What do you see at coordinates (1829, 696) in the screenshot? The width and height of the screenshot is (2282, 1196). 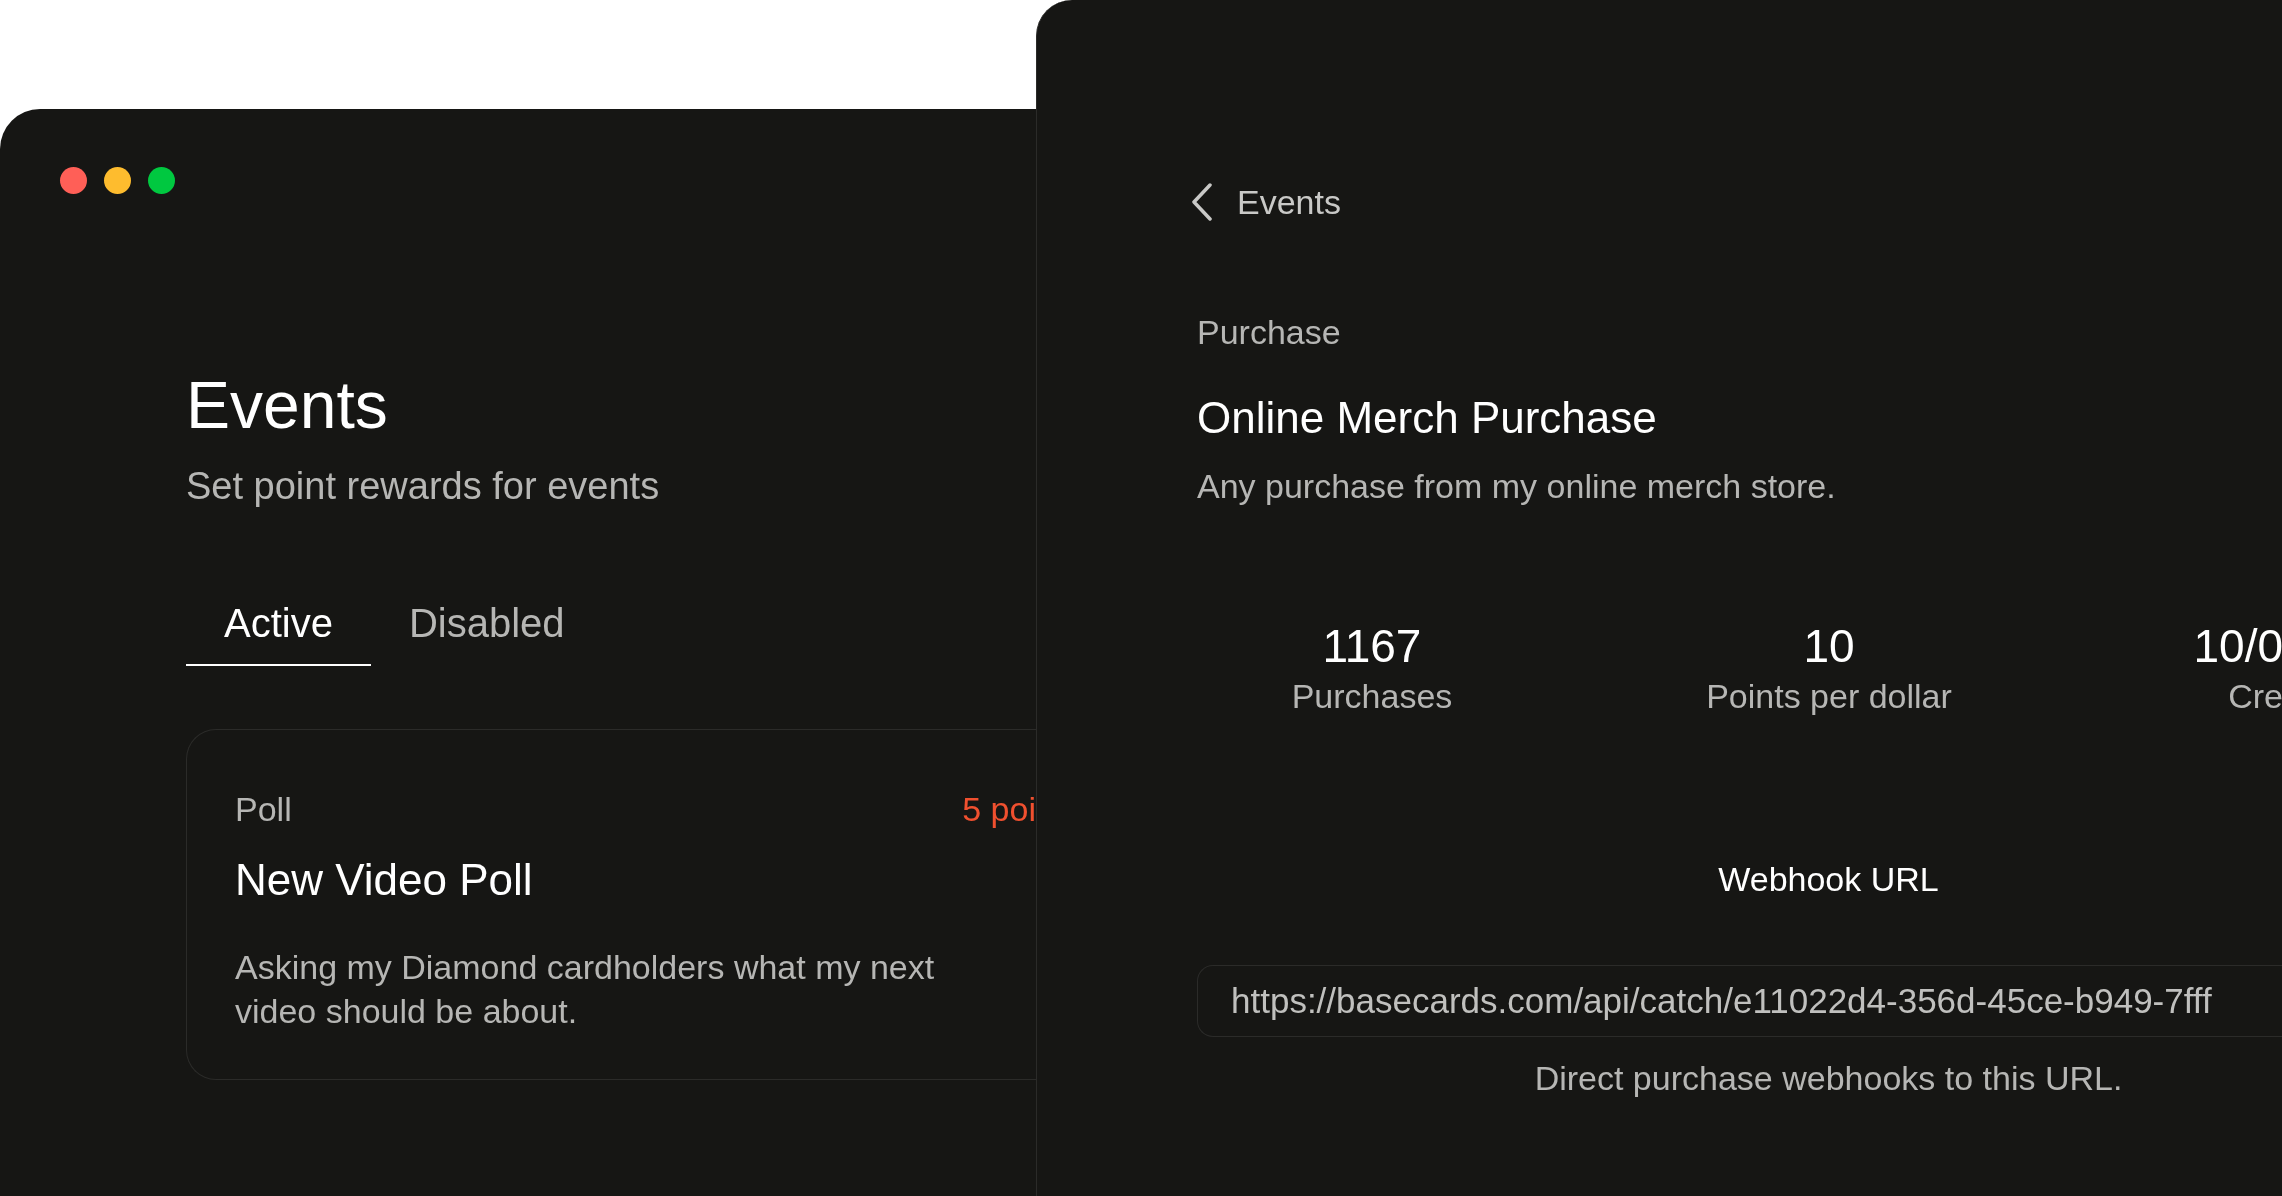 I see `stat-label: Points per dollar` at bounding box center [1829, 696].